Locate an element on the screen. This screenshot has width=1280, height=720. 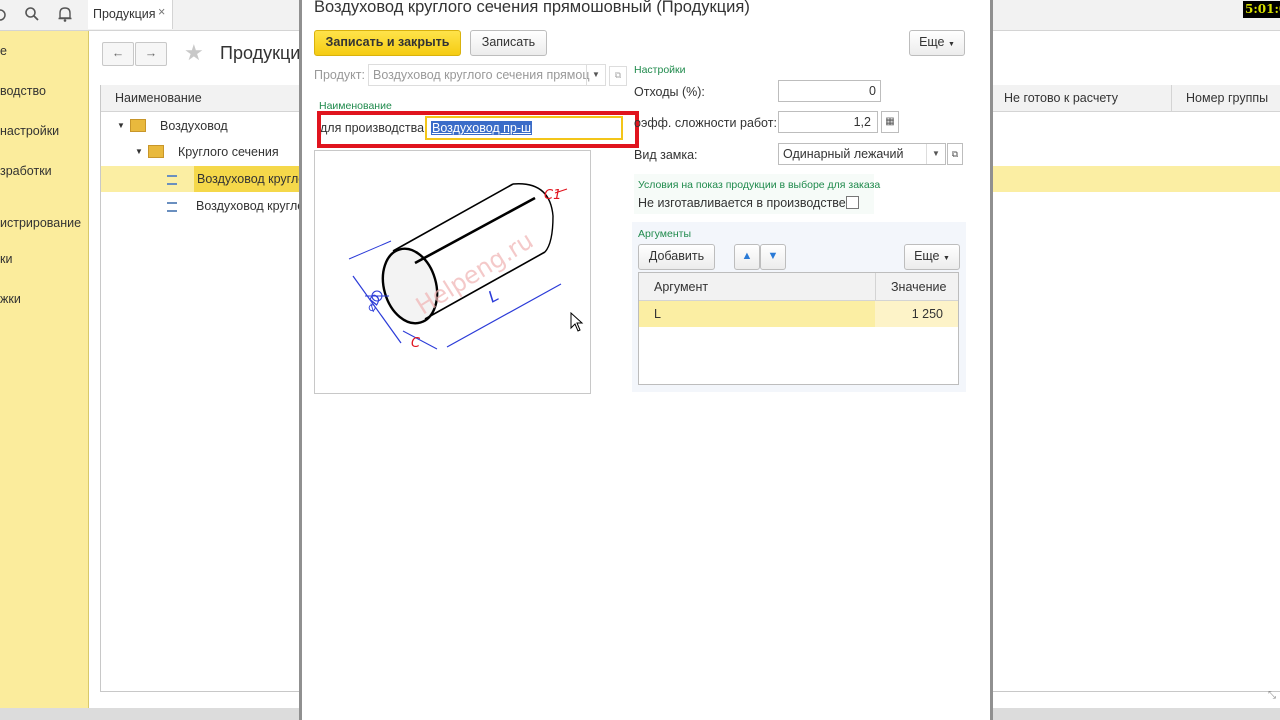
label-c: C is located at coordinates (416, 343).